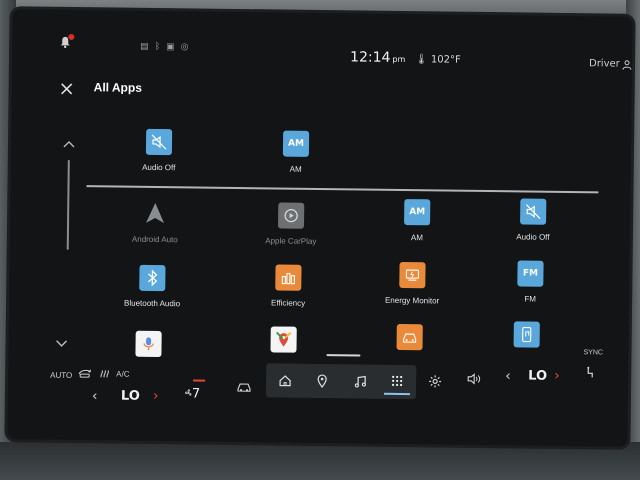 The image size is (640, 480). What do you see at coordinates (199, 380) in the screenshot?
I see `fan-level-indicator` at bounding box center [199, 380].